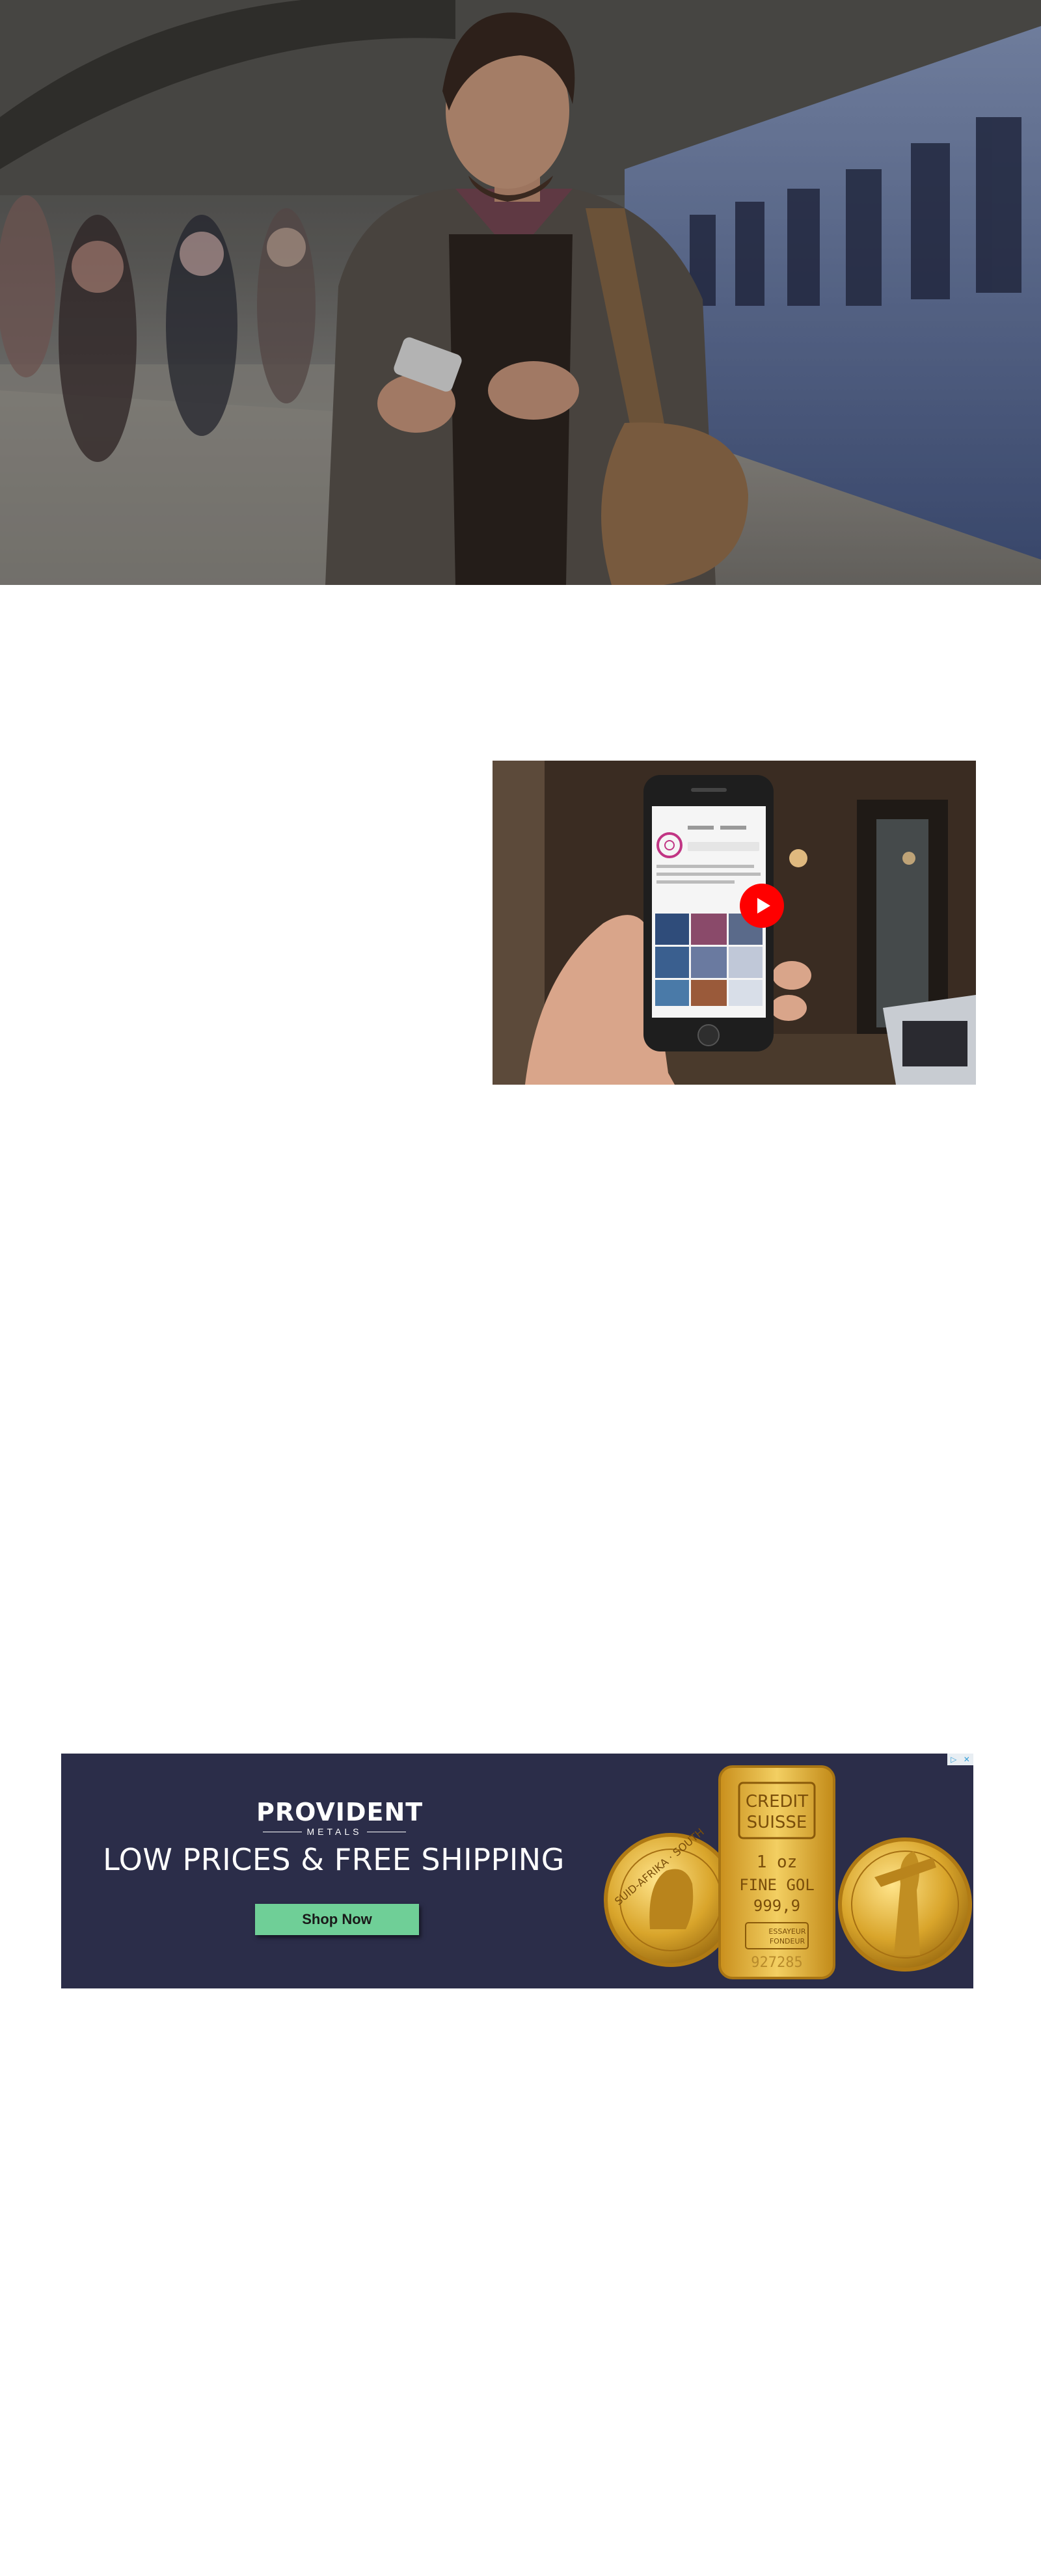 This screenshot has height=2576, width=1041. Describe the element at coordinates (340, 1812) in the screenshot. I see `ad-brand-name: PROVIDENT` at that location.